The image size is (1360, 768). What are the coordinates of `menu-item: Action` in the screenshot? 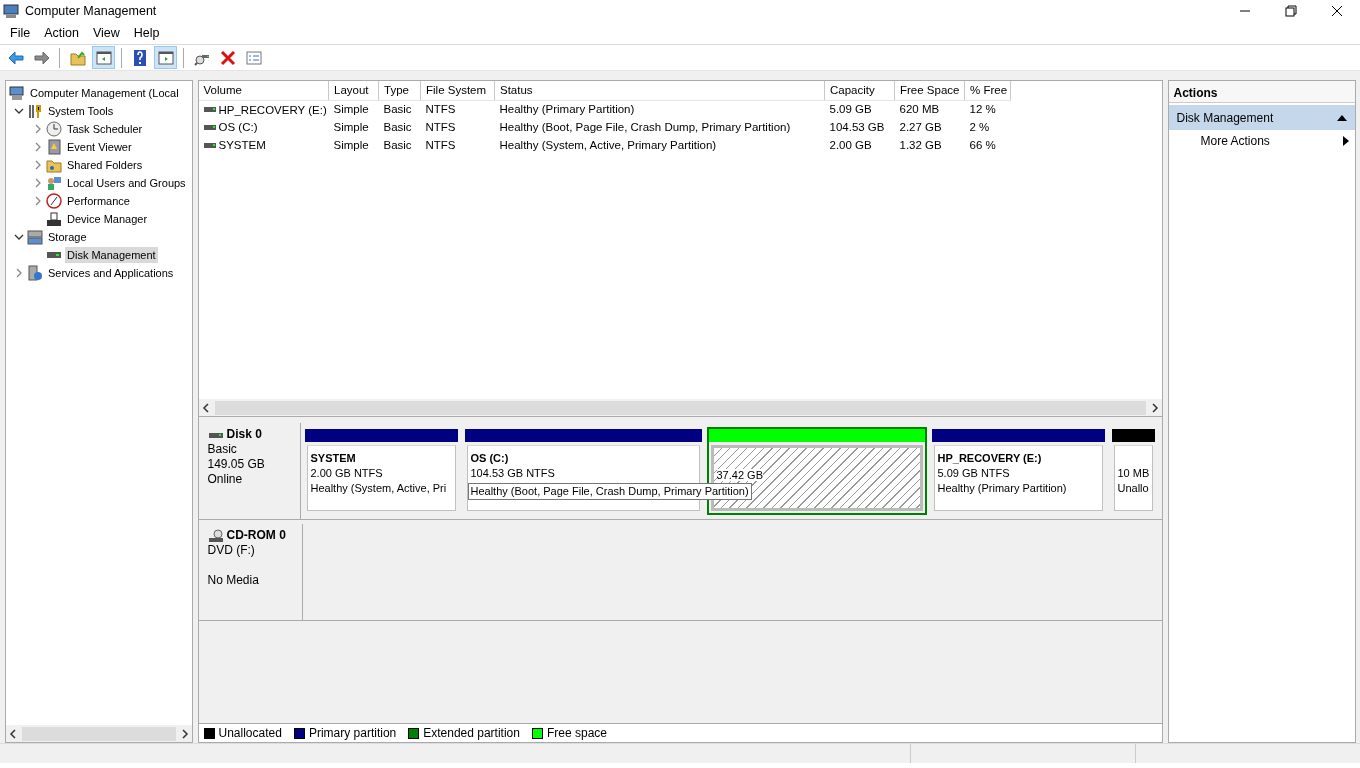 It's located at (61, 33).